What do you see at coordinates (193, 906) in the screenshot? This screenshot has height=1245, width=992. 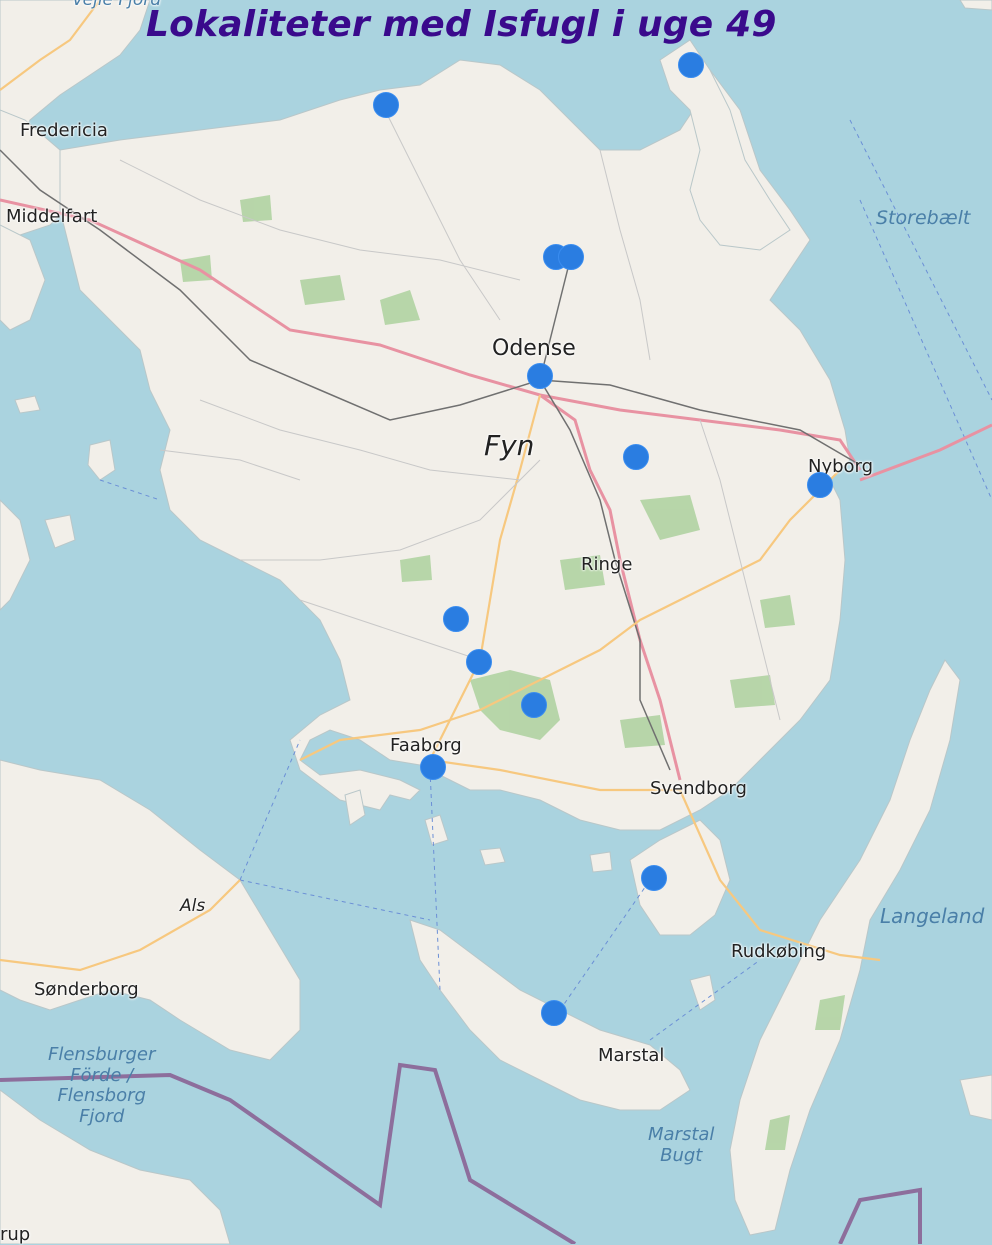 I see `label-als: Als` at bounding box center [193, 906].